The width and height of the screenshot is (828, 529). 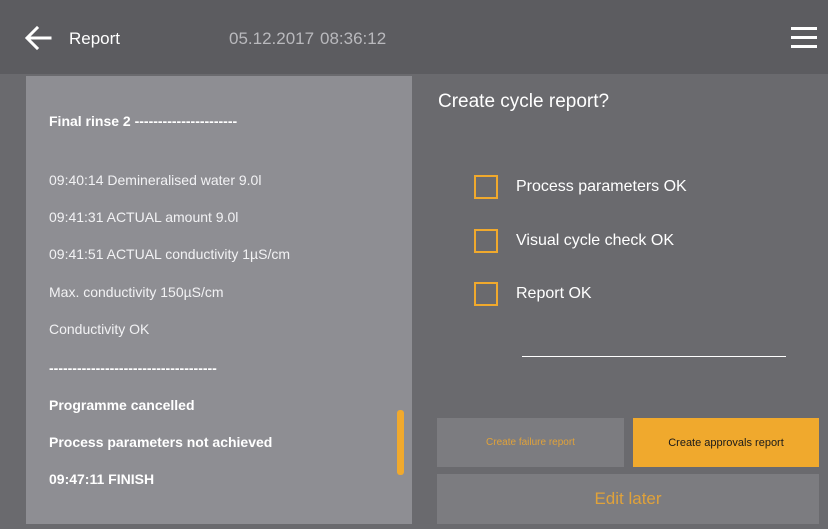 I want to click on visual-check-checkbox-row: Visual cycle check OK, so click(x=574, y=241).